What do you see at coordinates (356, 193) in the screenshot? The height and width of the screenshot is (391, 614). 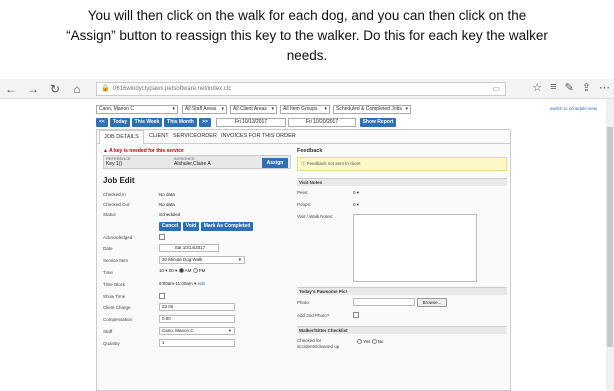 I see `pees-select: 0 ▾` at bounding box center [356, 193].